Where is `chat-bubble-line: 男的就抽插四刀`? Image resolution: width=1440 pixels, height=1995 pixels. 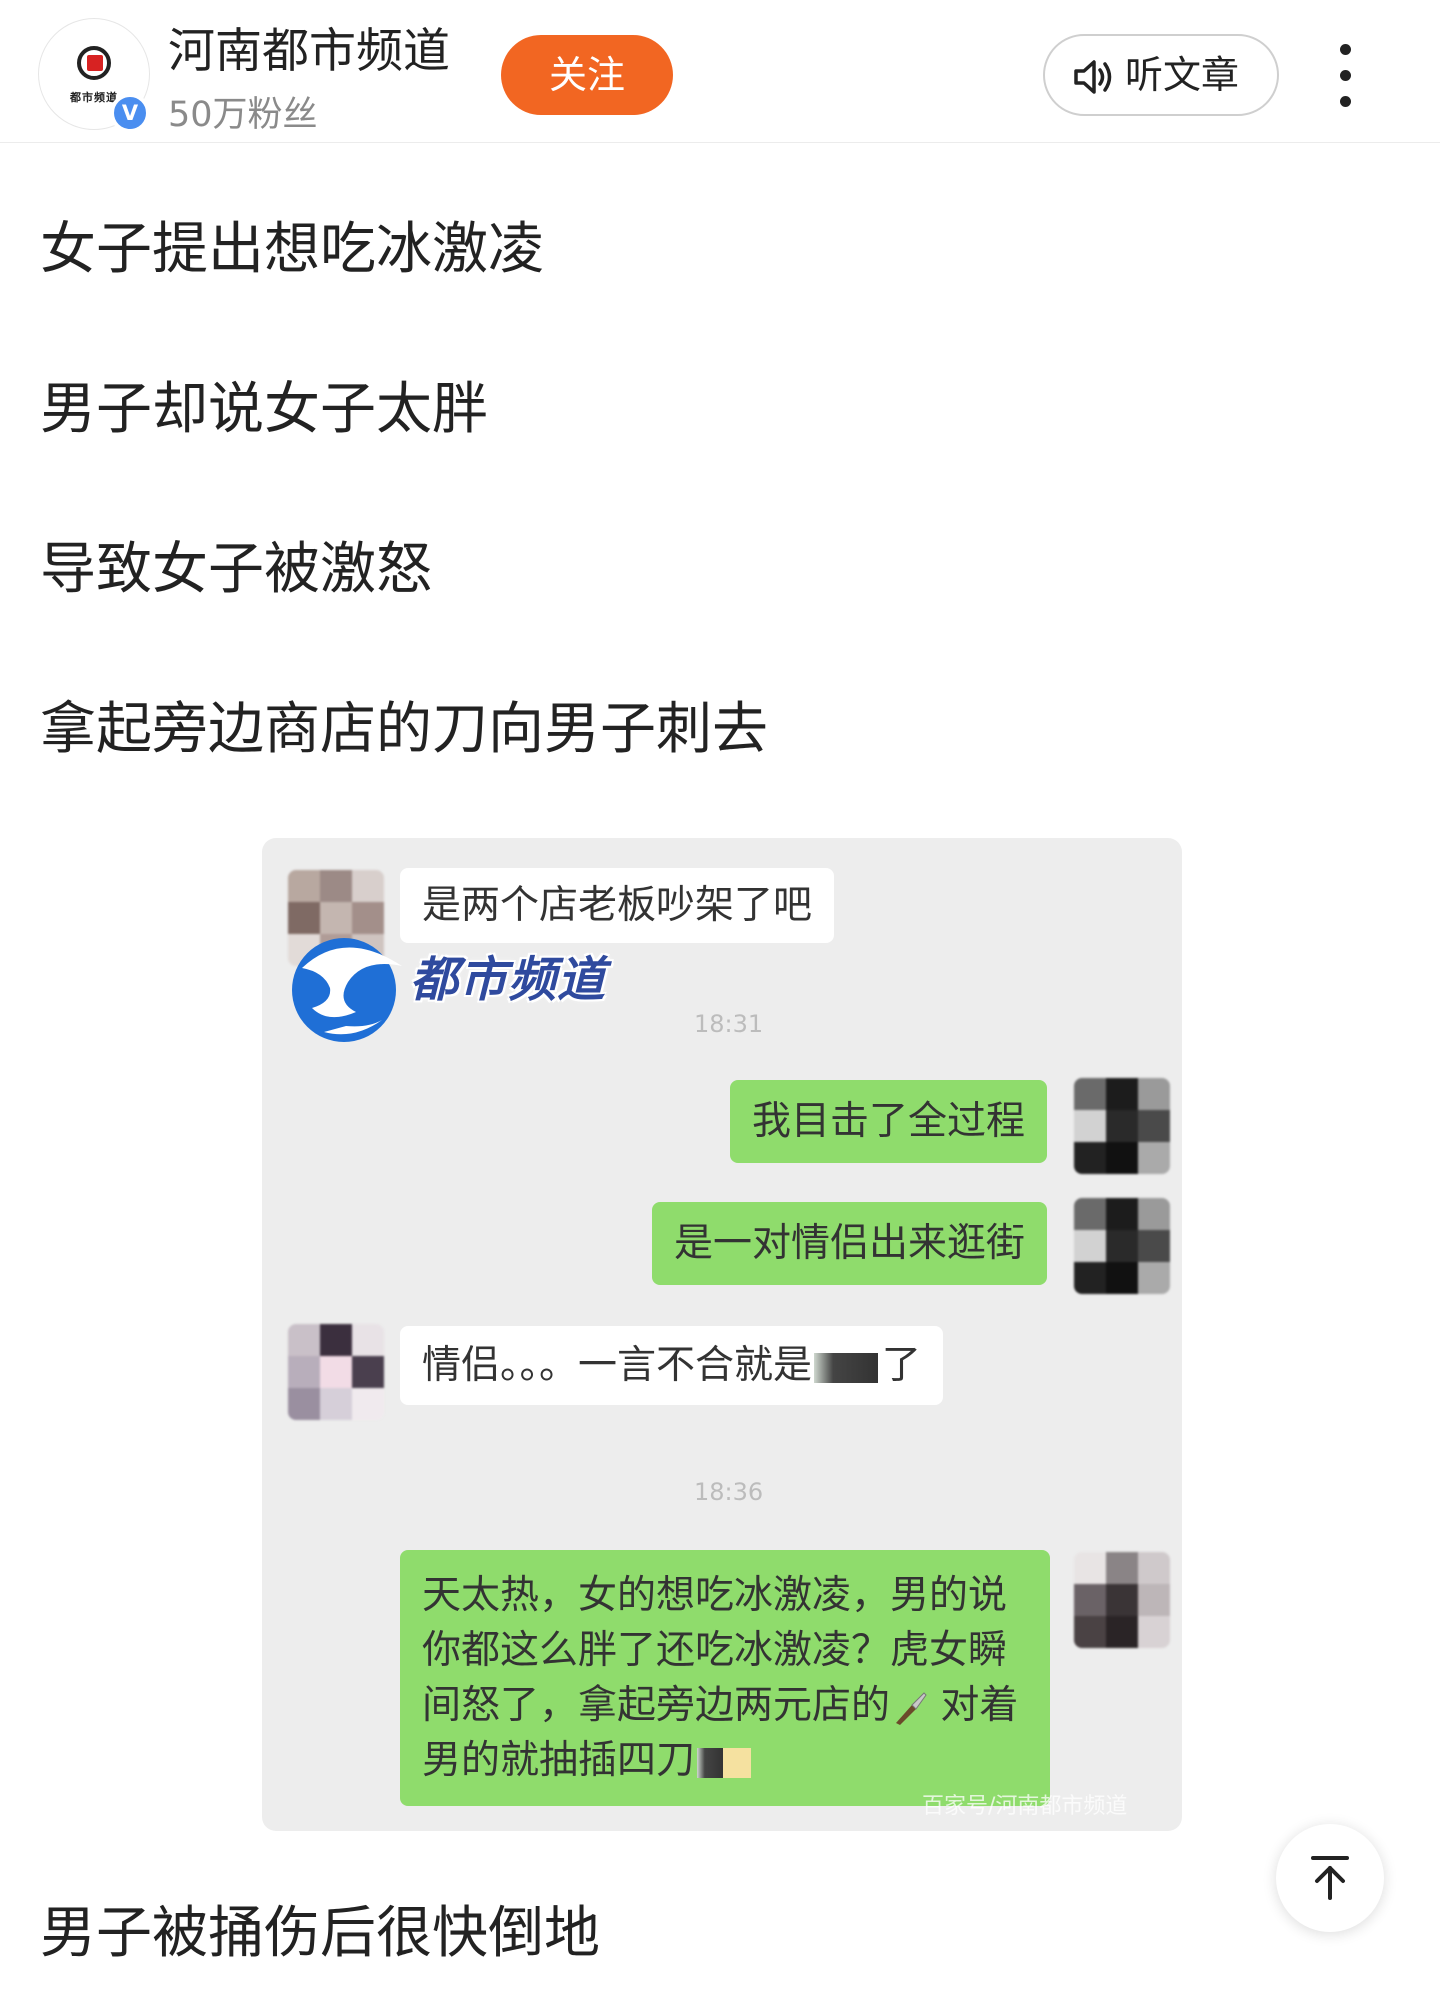 chat-bubble-line: 男的就抽插四刀 is located at coordinates (559, 1760).